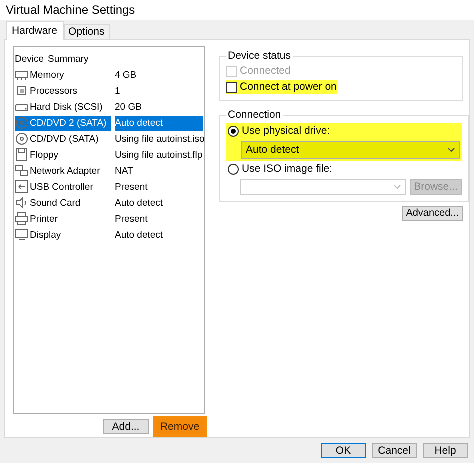 This screenshot has height=463, width=474. What do you see at coordinates (65, 171) in the screenshot?
I see `device-name: Network Adapter` at bounding box center [65, 171].